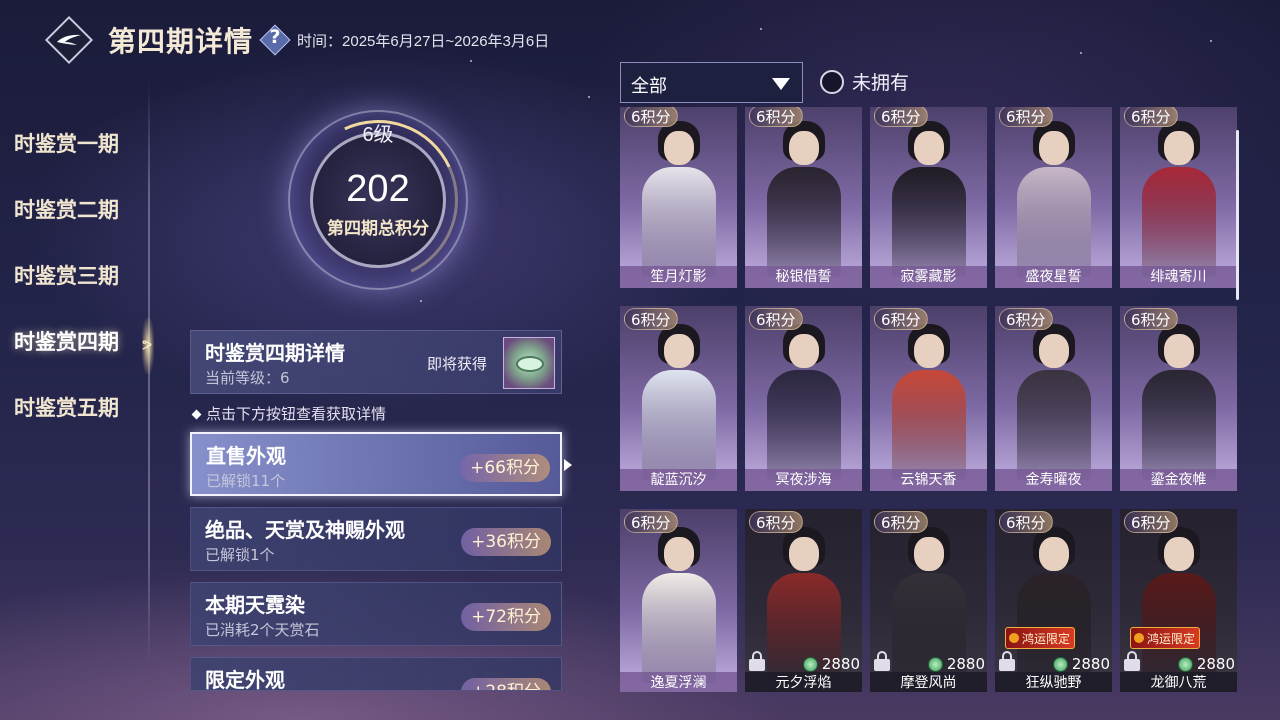  Describe the element at coordinates (1053, 600) in the screenshot. I see `outfit-card: 6积分 2880 鸿运限定 狂纵驰野` at that location.